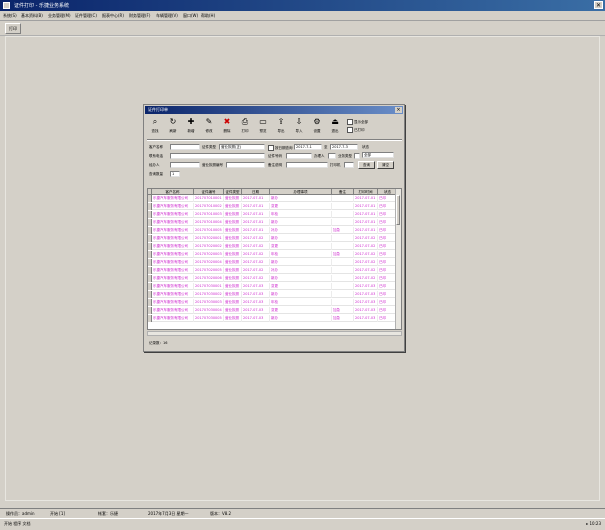 The image size is (605, 530). Describe the element at coordinates (209, 131) in the screenshot. I see `tool-label: 修改` at that location.